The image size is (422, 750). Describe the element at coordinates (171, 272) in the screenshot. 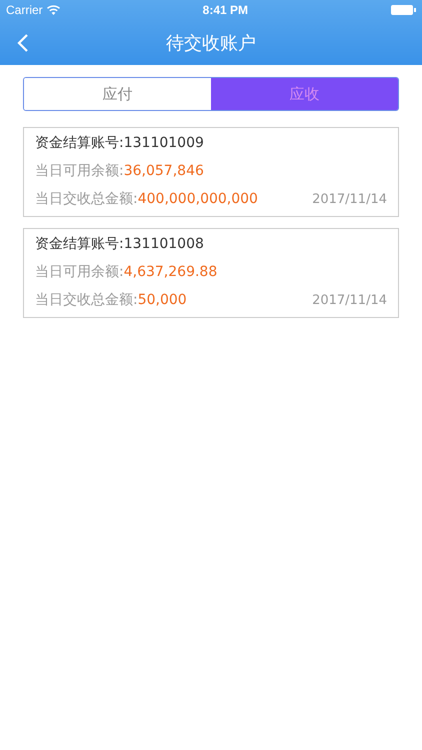

I see `available-amount: 4,637,269.88` at that location.